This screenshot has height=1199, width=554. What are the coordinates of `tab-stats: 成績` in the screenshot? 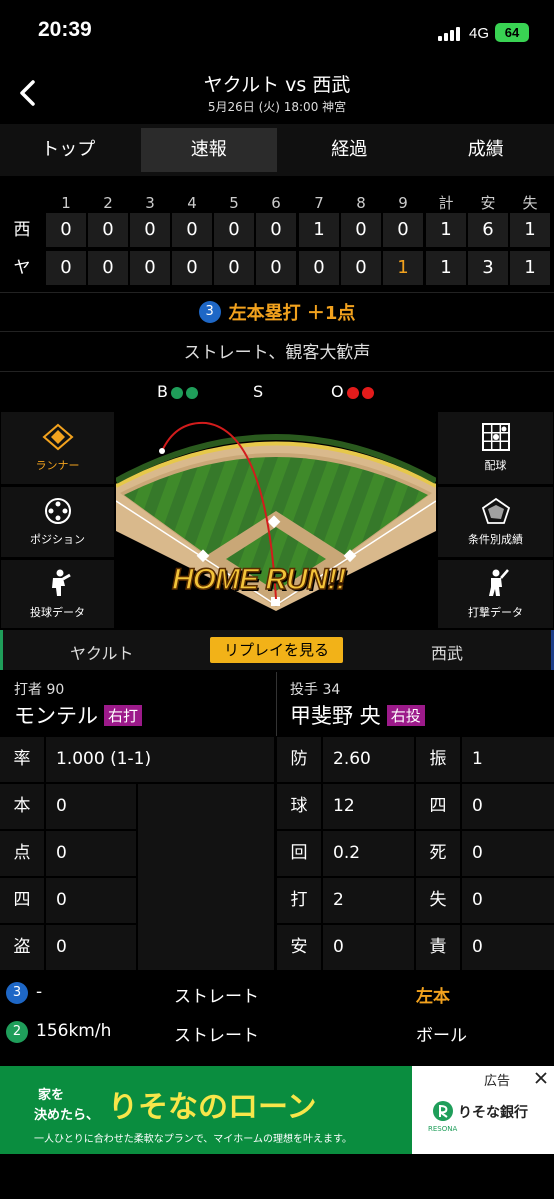 It's located at (486, 150).